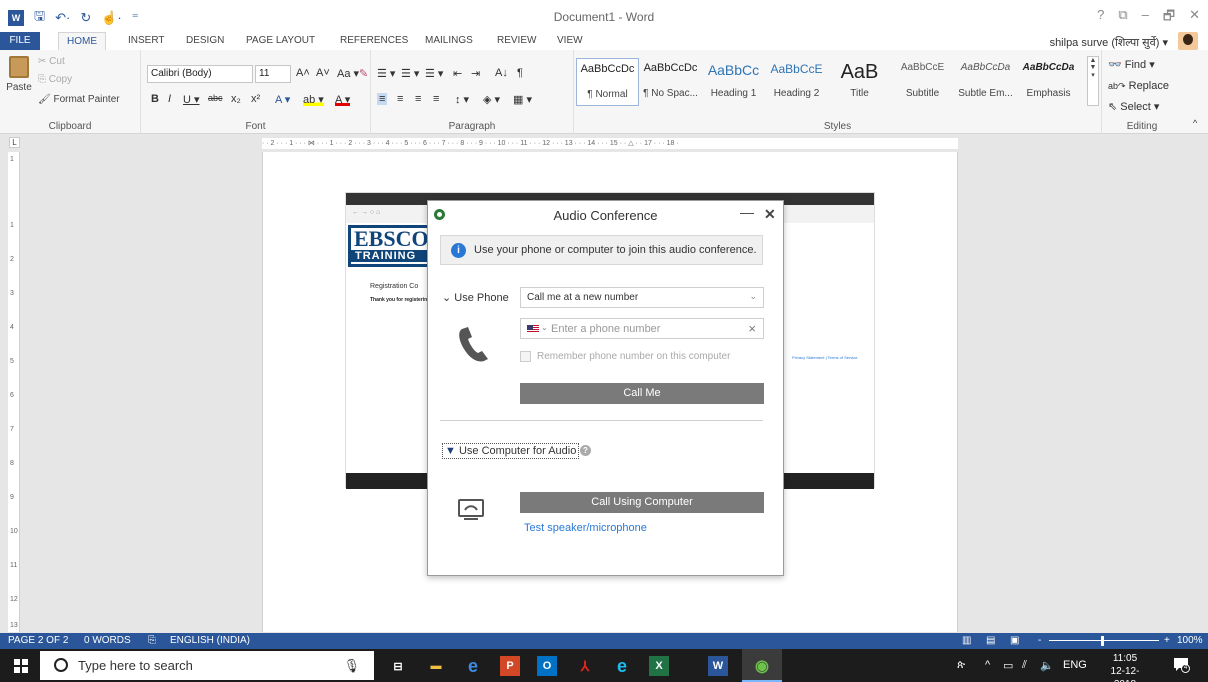 Image resolution: width=1208 pixels, height=682 pixels. I want to click on decrease-indent-button: ⇤, so click(457, 73).